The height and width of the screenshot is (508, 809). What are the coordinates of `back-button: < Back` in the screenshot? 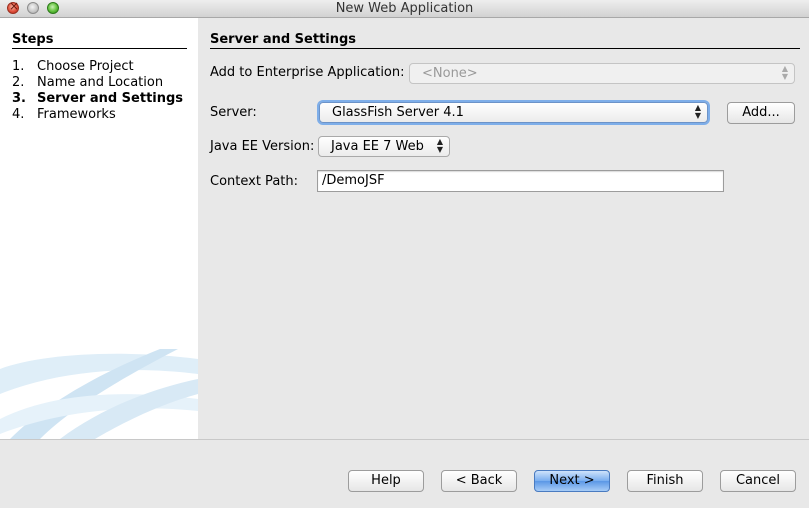 It's located at (479, 481).